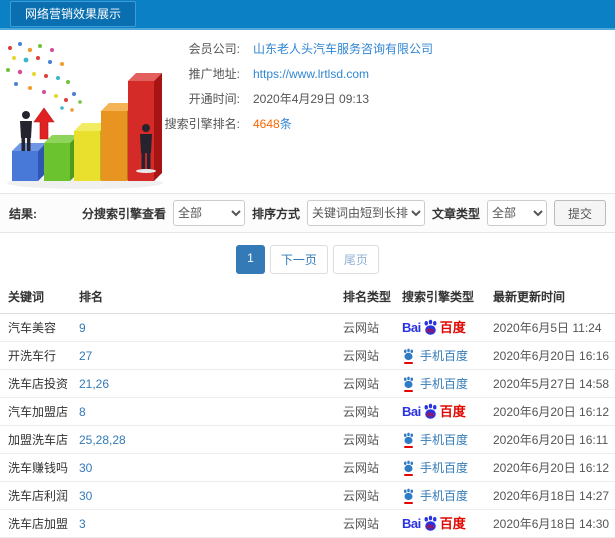 This screenshot has width=615, height=538. What do you see at coordinates (44, 77) in the screenshot?
I see `confetti-dots` at bounding box center [44, 77].